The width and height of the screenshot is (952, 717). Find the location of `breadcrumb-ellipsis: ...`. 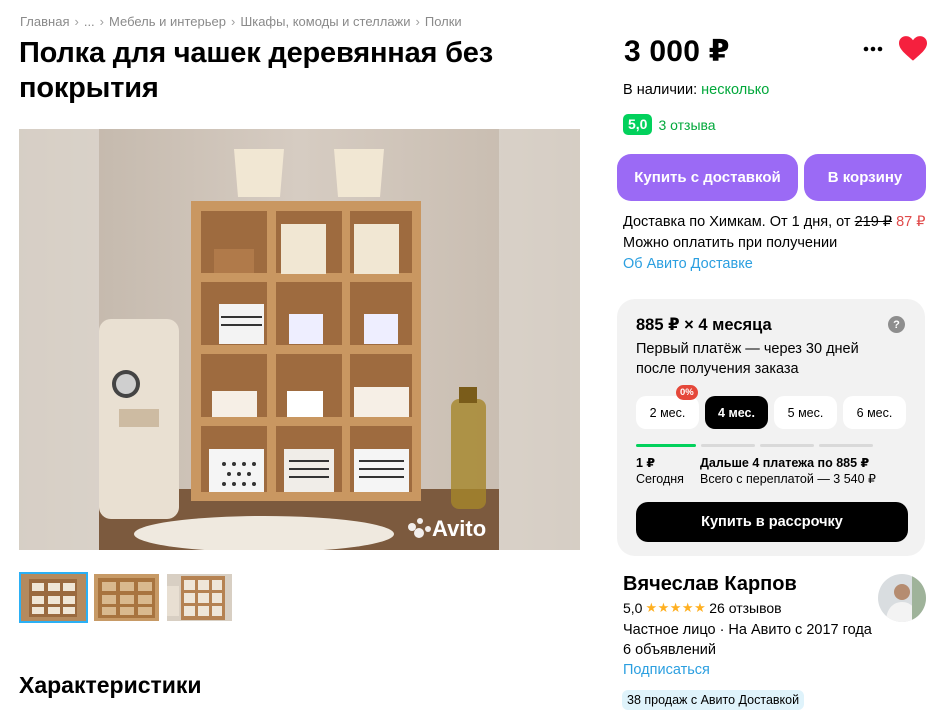

breadcrumb-ellipsis: ... is located at coordinates (89, 21).